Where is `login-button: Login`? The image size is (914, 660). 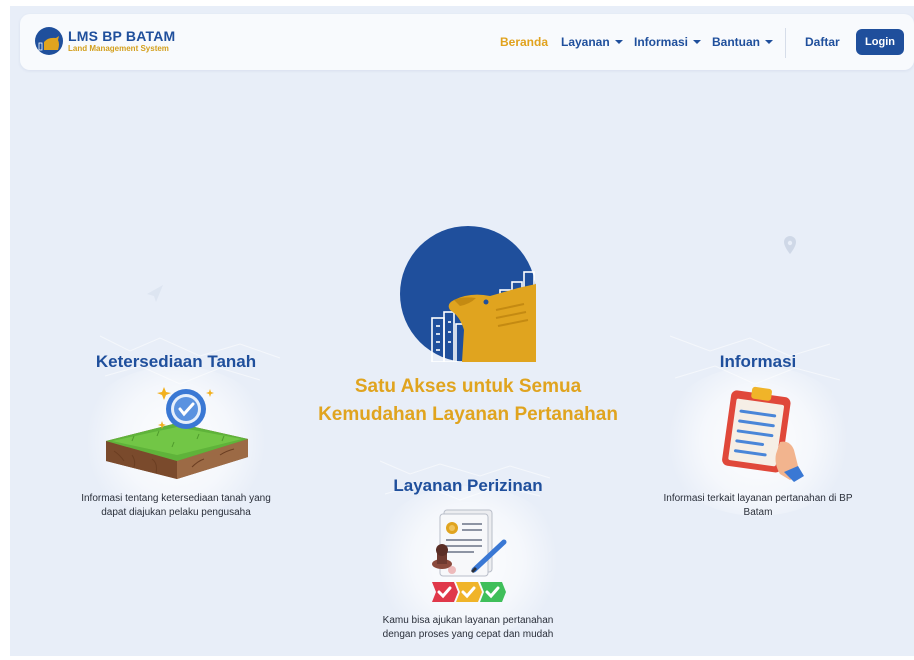
login-button: Login is located at coordinates (880, 42).